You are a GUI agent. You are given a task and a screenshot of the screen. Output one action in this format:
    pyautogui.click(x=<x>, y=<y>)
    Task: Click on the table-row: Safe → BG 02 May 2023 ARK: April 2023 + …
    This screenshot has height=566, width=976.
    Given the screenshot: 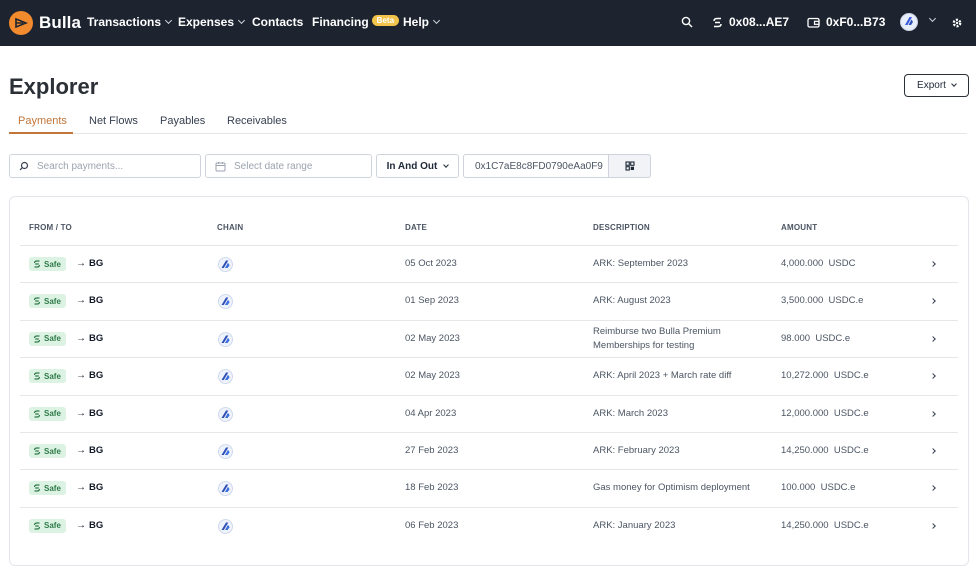 What is the action you would take?
    pyautogui.click(x=489, y=375)
    